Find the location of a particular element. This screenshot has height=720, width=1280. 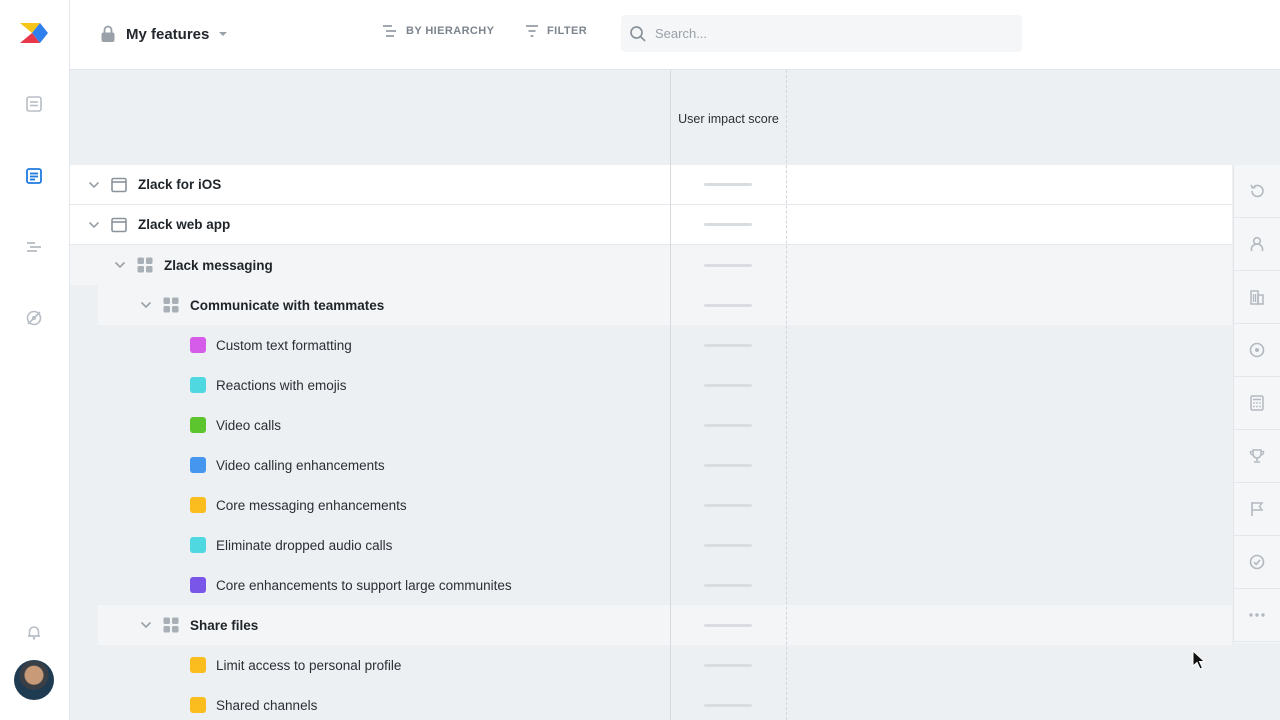

feature-row: Video calling enhancements is located at coordinates (651, 465).